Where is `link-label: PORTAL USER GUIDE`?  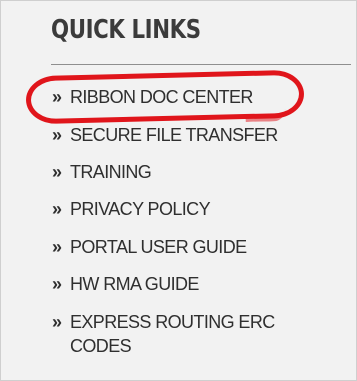
link-label: PORTAL USER GUIDE is located at coordinates (158, 247).